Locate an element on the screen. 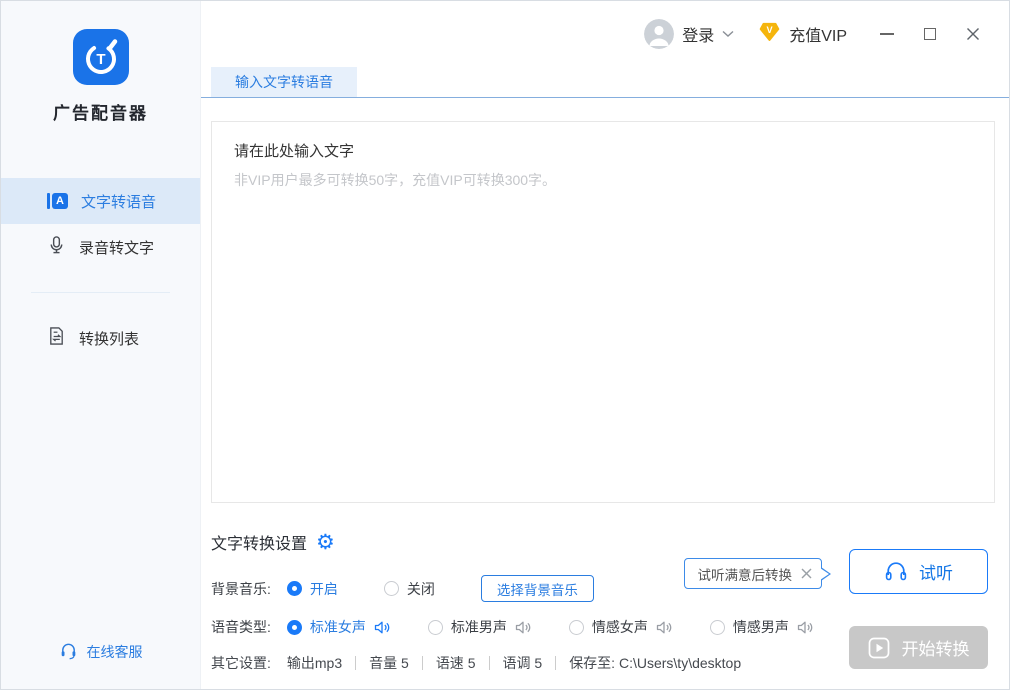 This screenshot has width=1010, height=690. svg-text: T is located at coordinates (100, 59).